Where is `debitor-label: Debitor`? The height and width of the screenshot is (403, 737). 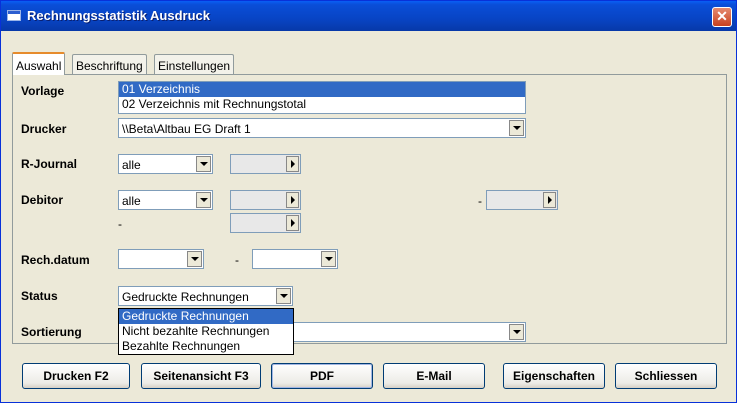 debitor-label: Debitor is located at coordinates (42, 200).